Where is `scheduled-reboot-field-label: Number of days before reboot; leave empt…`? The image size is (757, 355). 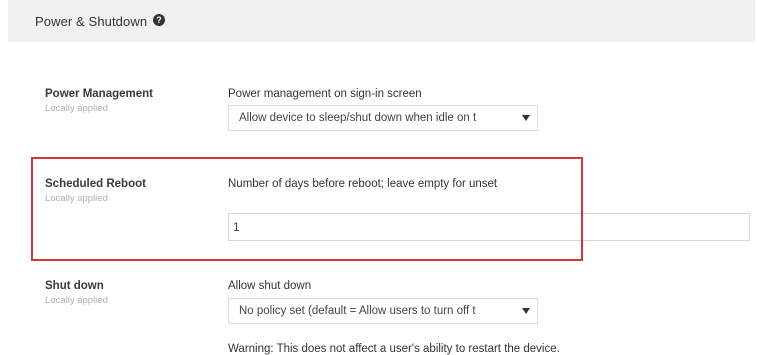
scheduled-reboot-field-label: Number of days before reboot; leave empt… is located at coordinates (363, 184).